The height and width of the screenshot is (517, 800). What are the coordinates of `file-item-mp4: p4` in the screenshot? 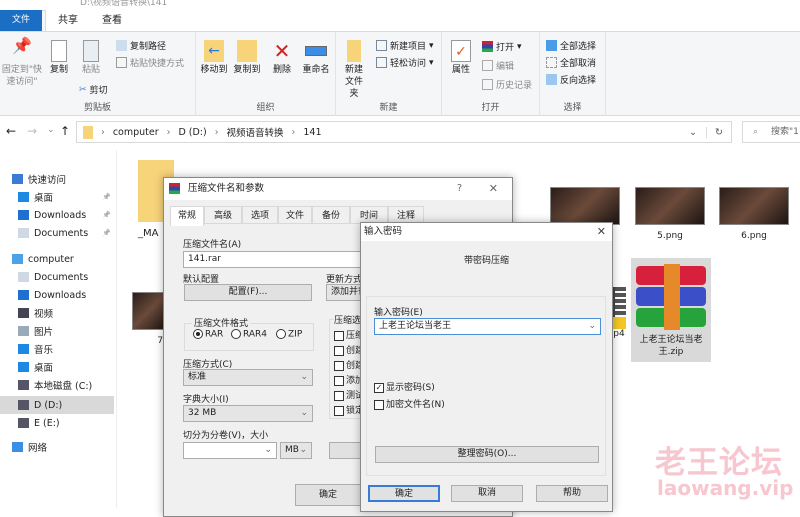 It's located at (619, 313).